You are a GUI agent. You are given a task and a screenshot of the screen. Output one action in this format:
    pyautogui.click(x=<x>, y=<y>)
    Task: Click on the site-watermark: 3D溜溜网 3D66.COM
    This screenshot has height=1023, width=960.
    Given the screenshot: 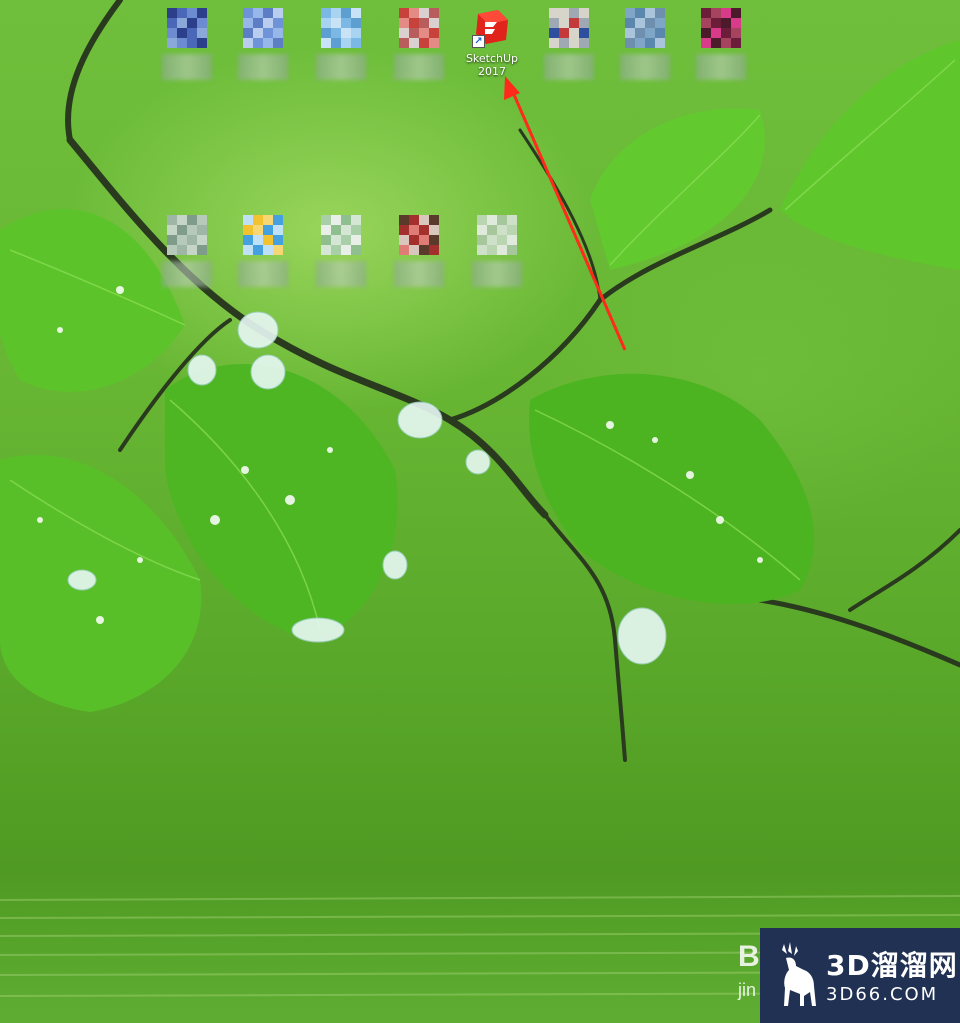 What is the action you would take?
    pyautogui.click(x=860, y=975)
    